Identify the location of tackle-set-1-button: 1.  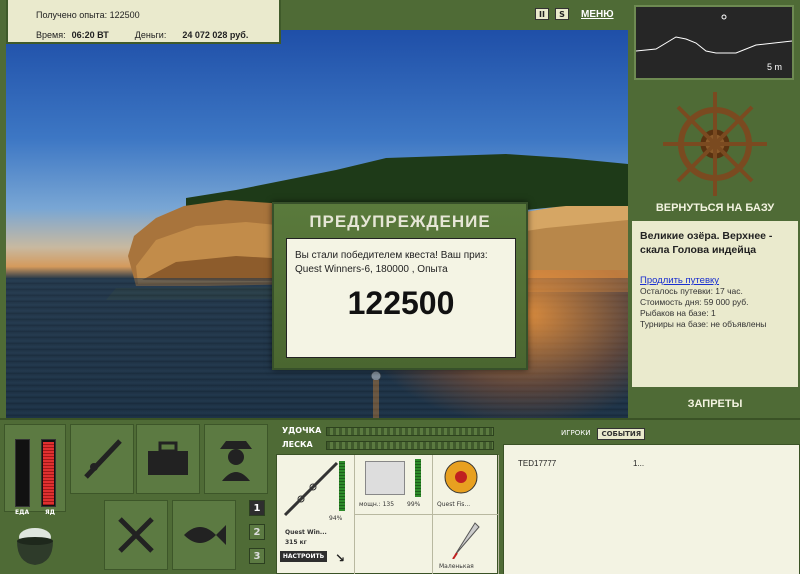
(257, 508).